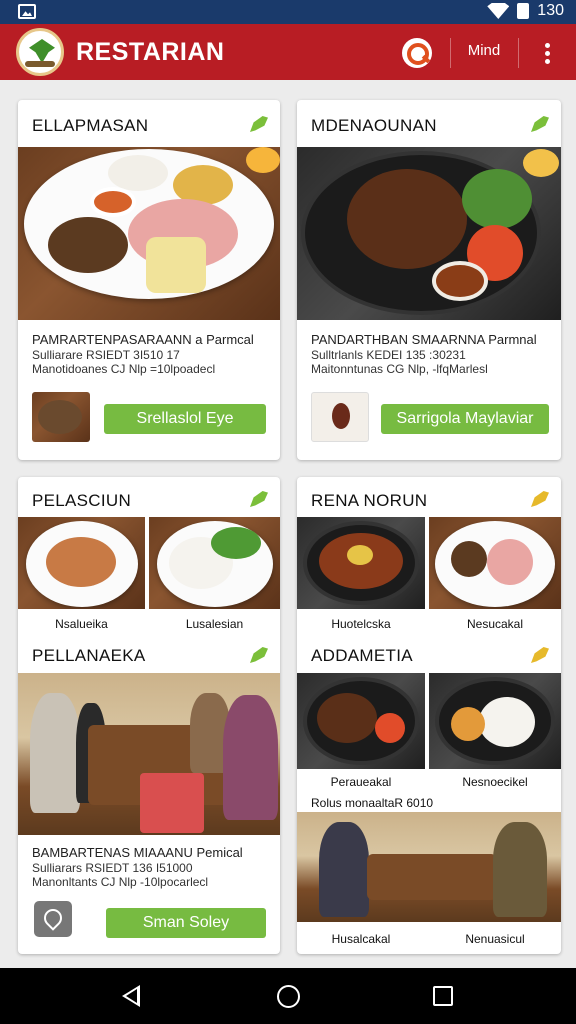  I want to click on status-time: 130, so click(550, 10).